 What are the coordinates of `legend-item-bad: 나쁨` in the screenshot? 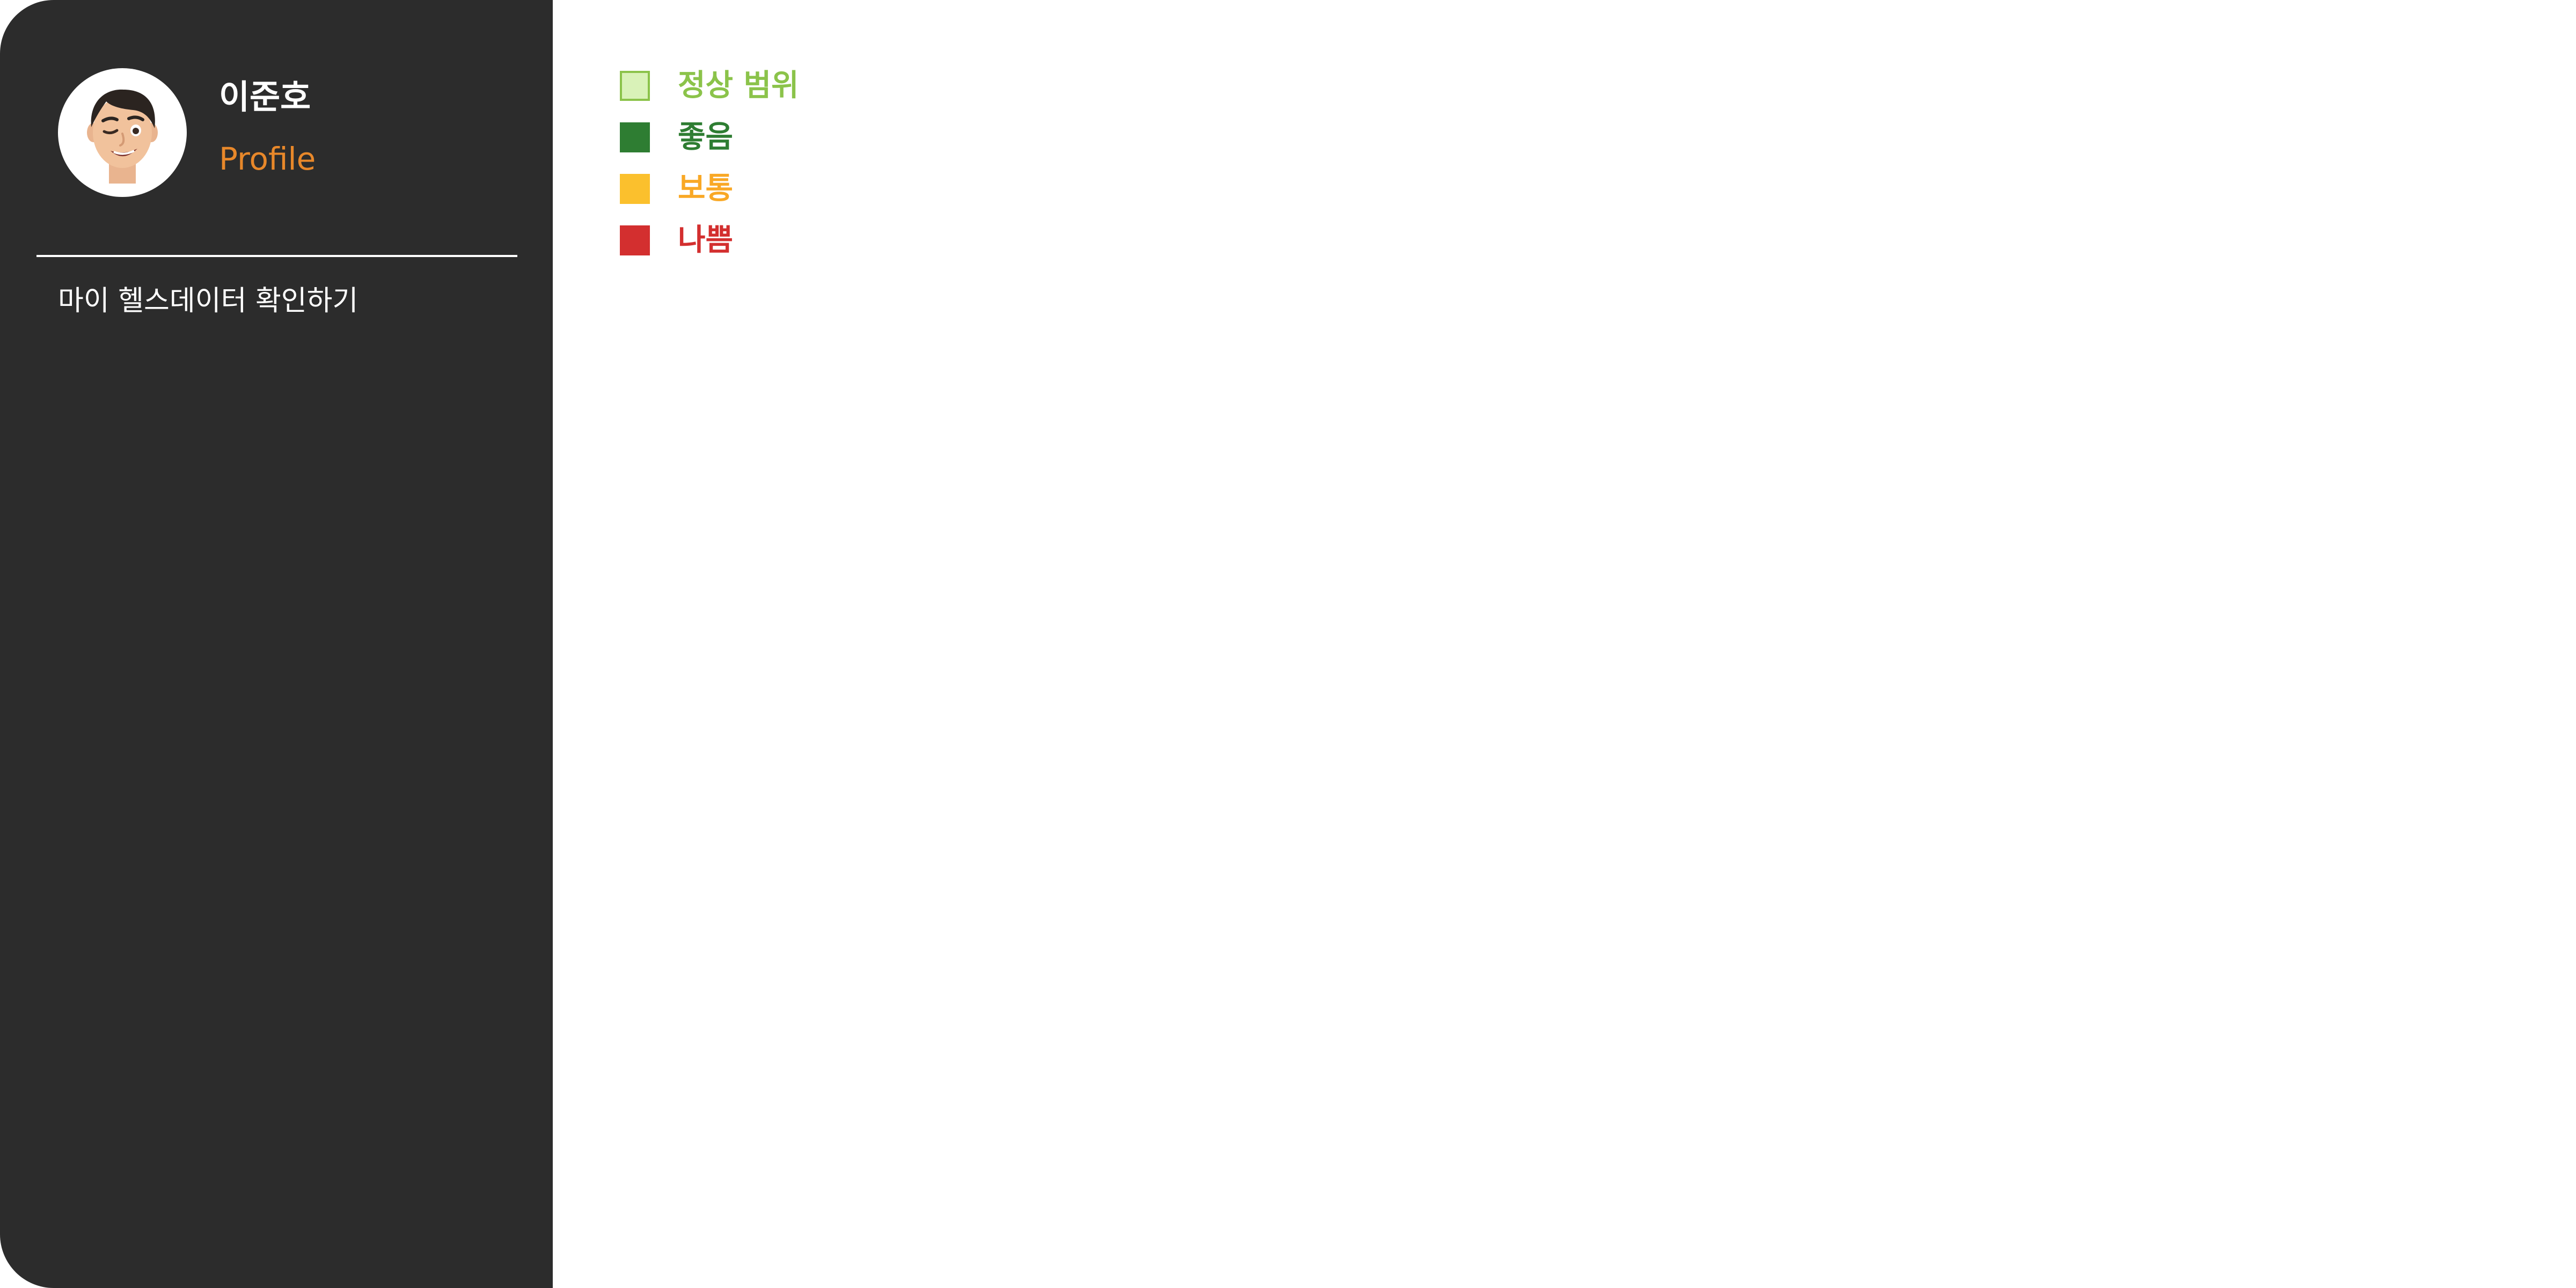 It's located at (709, 240).